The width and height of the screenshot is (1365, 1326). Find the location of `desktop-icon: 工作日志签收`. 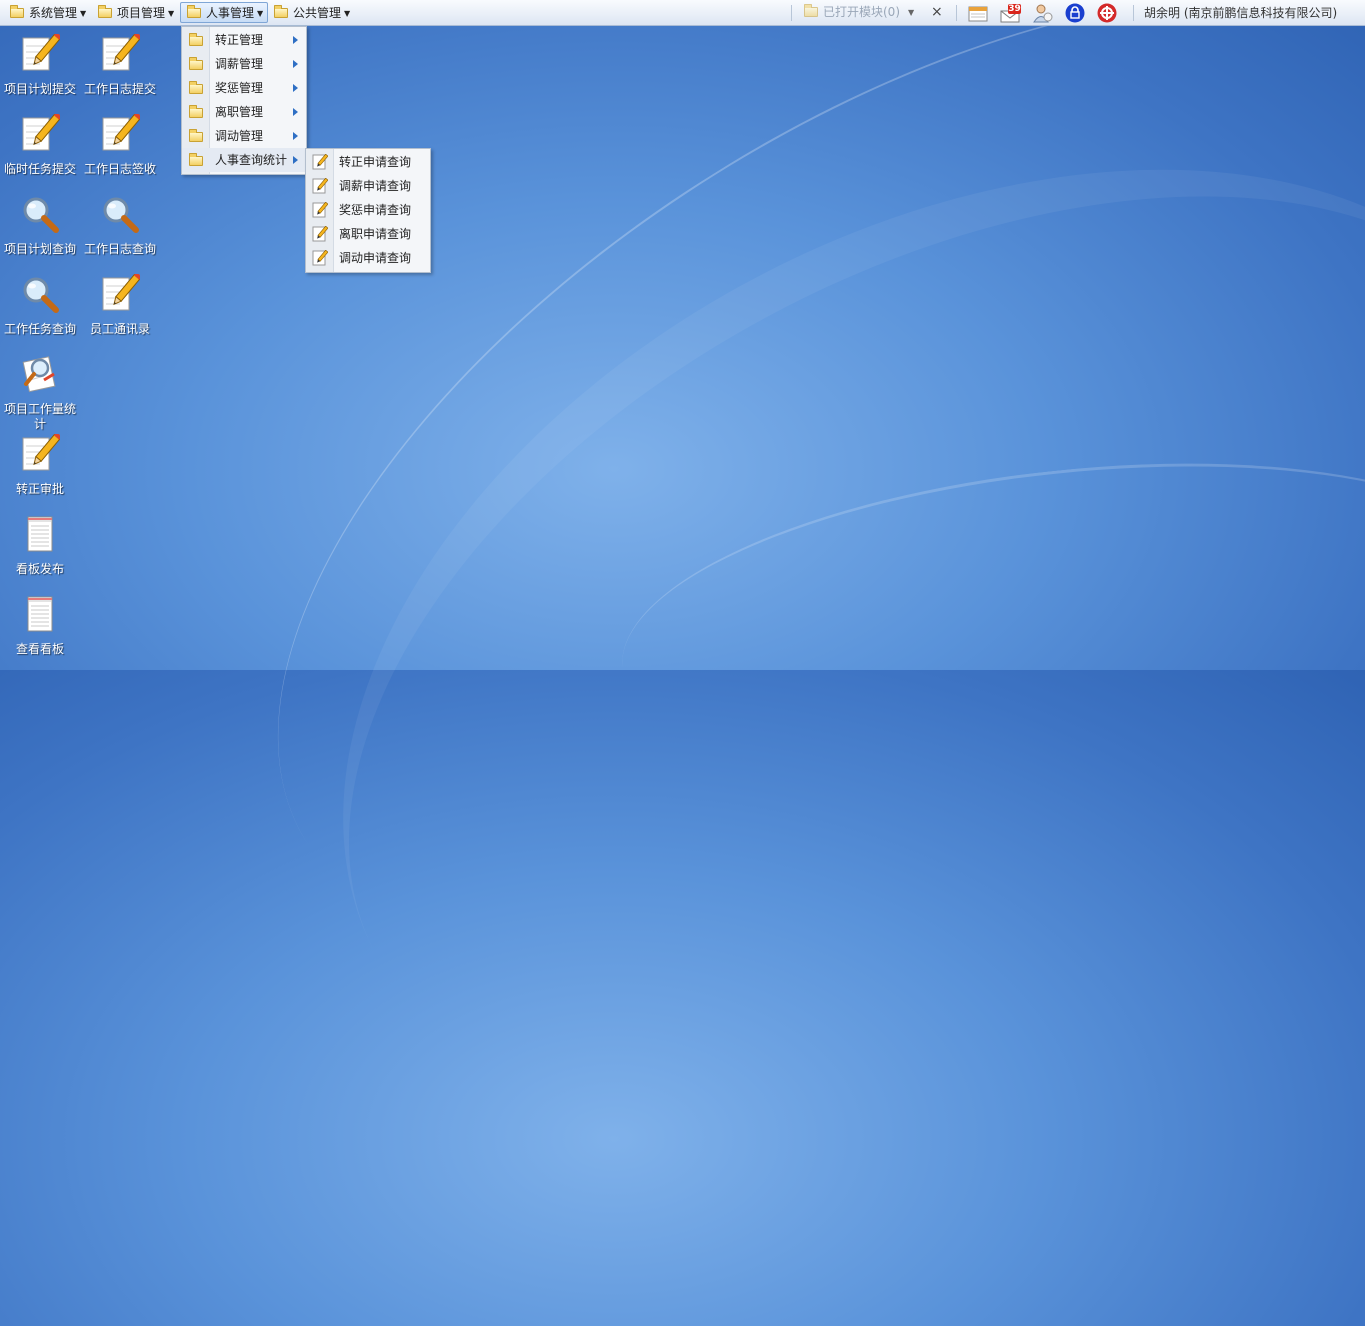

desktop-icon: 工作日志签收 is located at coordinates (120, 144).